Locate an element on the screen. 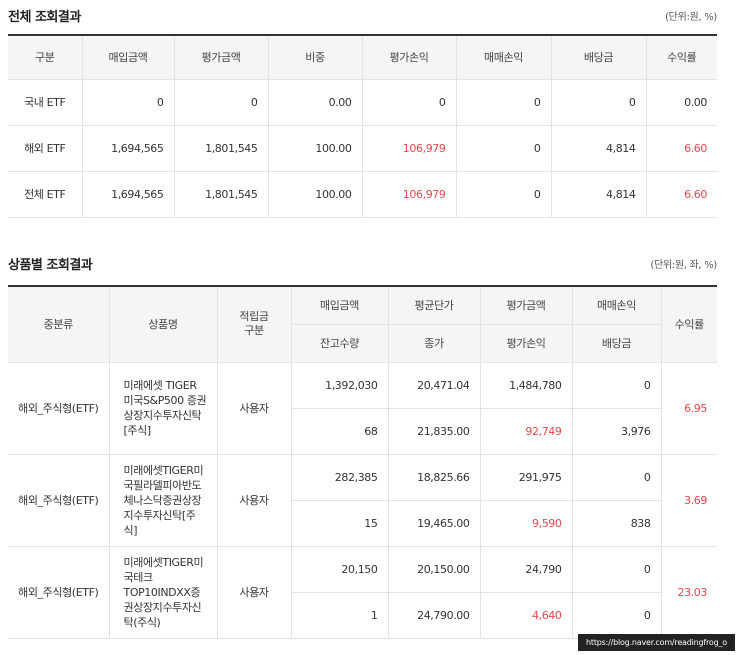  product-eval-amount: 291,975 is located at coordinates (525, 477).